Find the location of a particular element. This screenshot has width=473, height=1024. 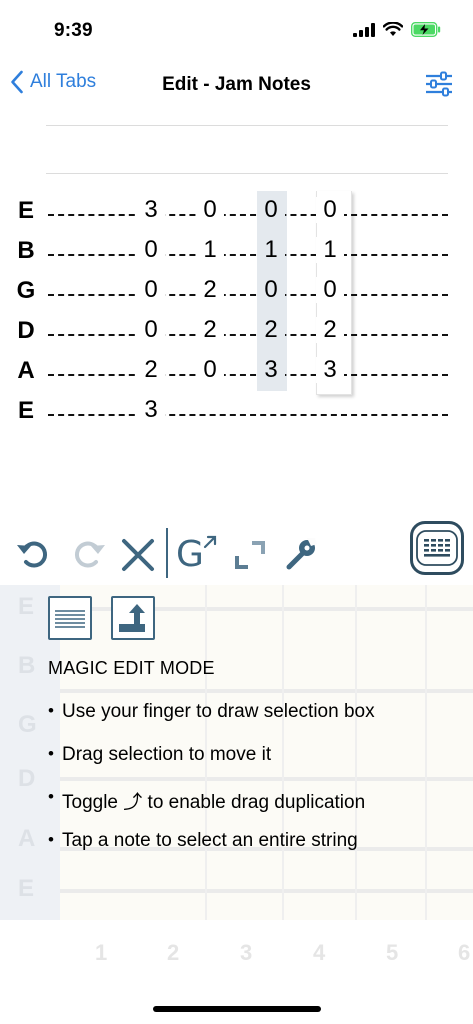

fretboard-string-label: D is located at coordinates (27, 778).